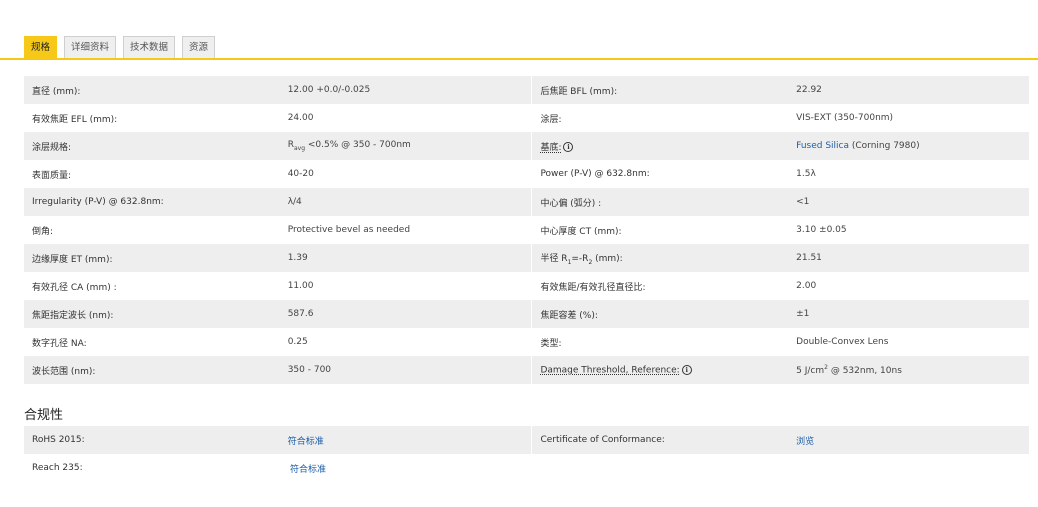 The height and width of the screenshot is (507, 1038). Describe the element at coordinates (607, 258) in the screenshot. I see `radius-label-suffix: (mm):` at that location.